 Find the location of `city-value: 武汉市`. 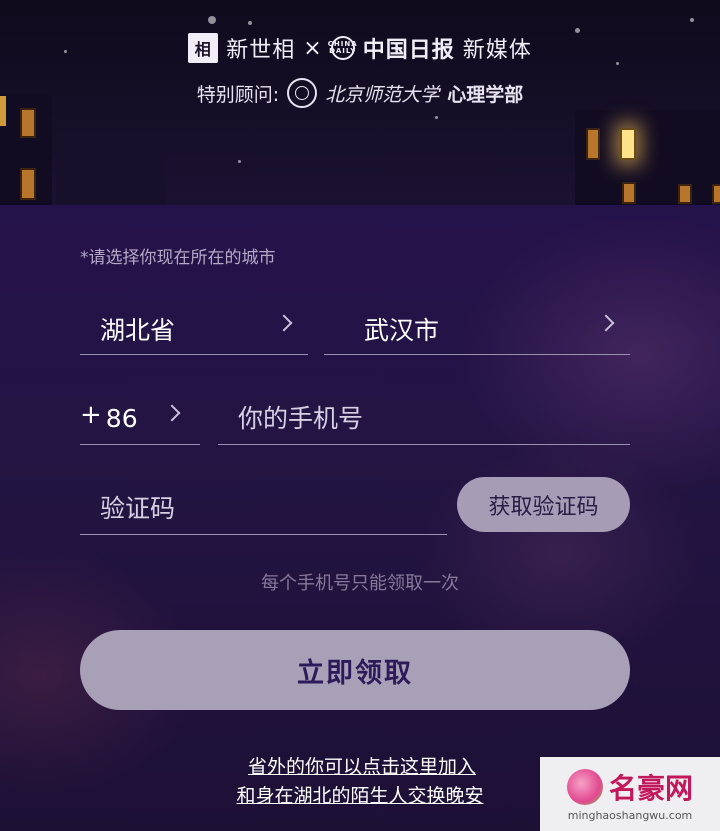

city-value: 武汉市 is located at coordinates (402, 330).